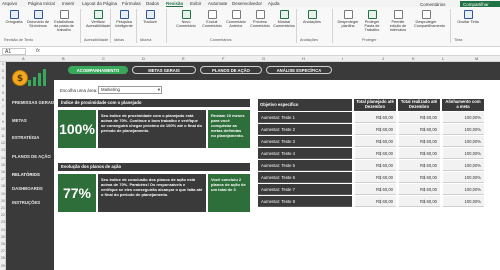  I want to click on objective-cell: Aumentar: Teste 6, so click(305, 177).